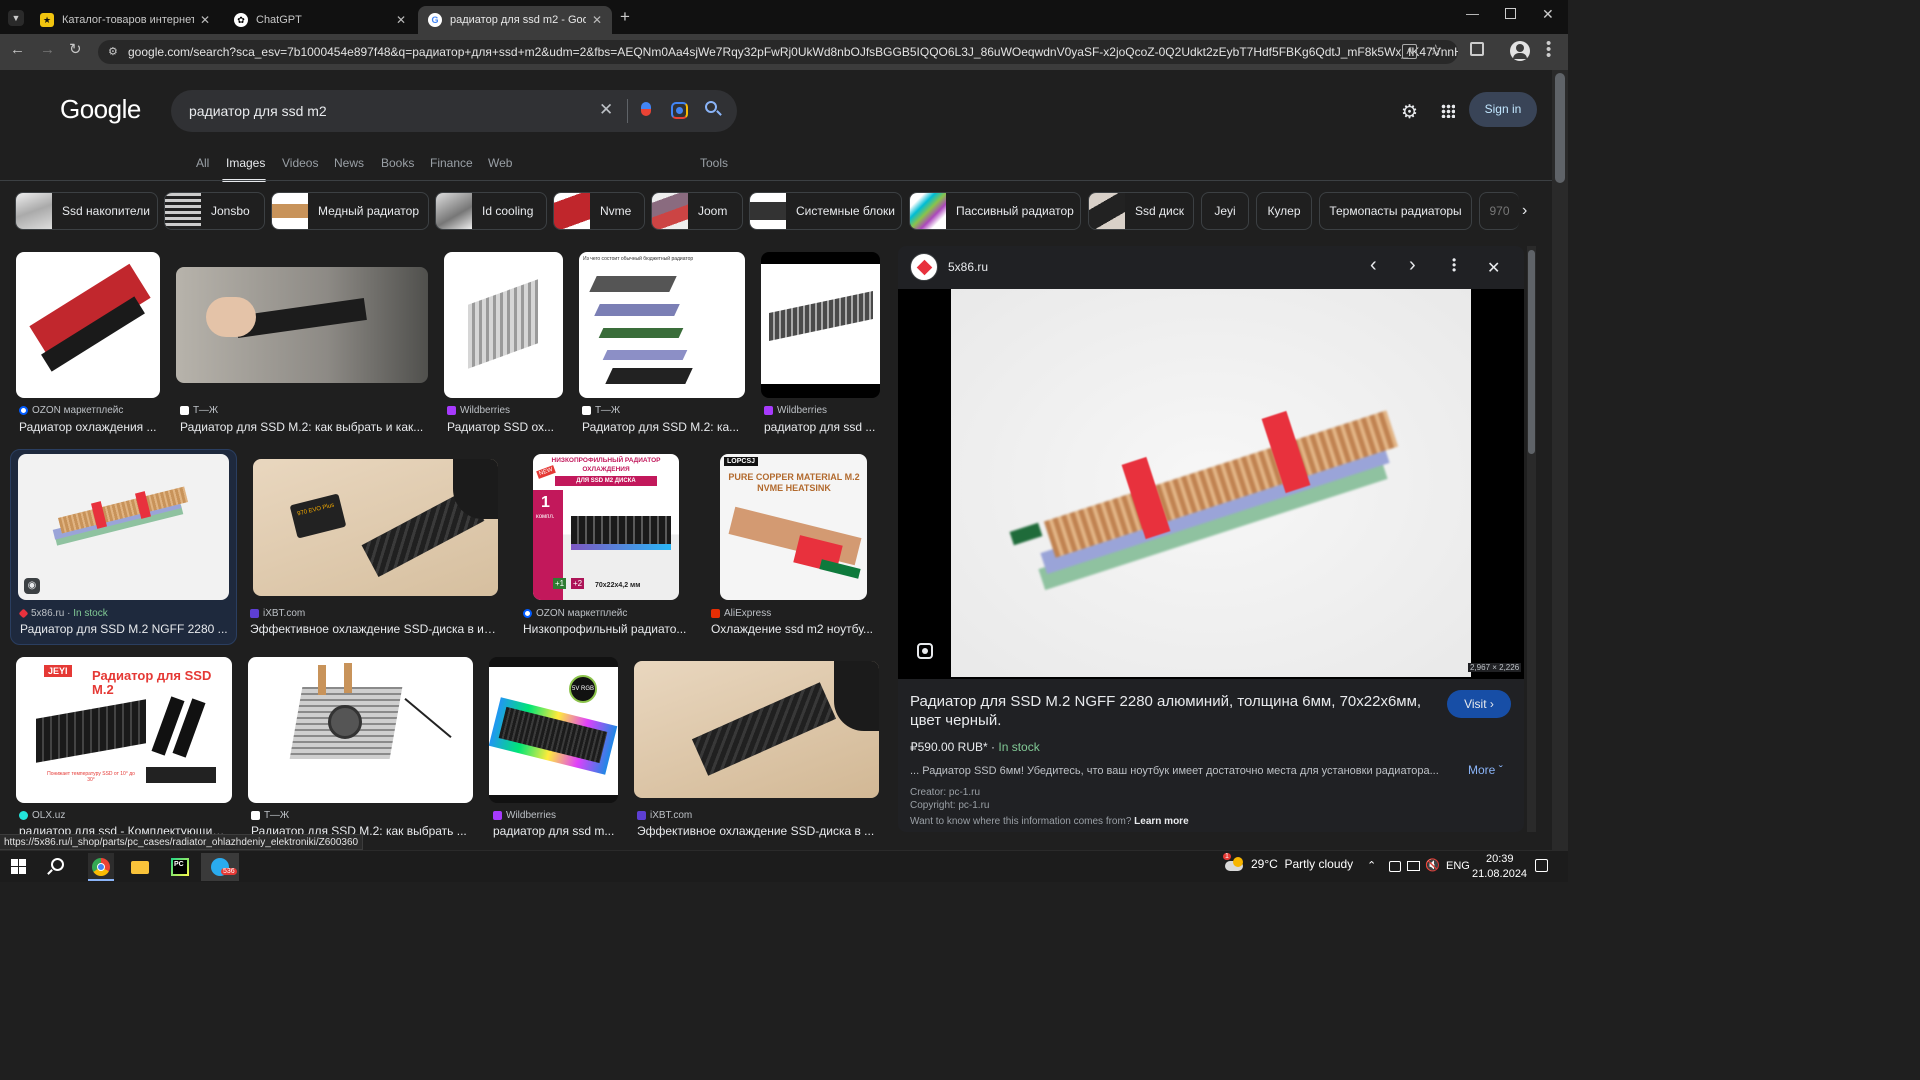 This screenshot has width=1920, height=1080. Describe the element at coordinates (1458, 866) in the screenshot. I see `language-indicator: ENG` at that location.